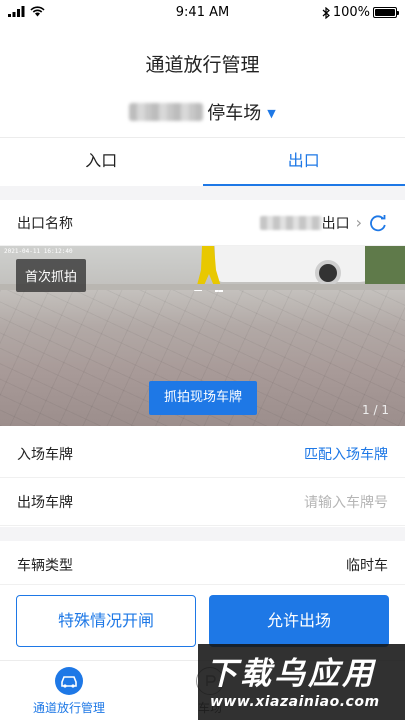  What do you see at coordinates (45, 565) in the screenshot?
I see `vehicle-type-label: 车辆类型` at bounding box center [45, 565].